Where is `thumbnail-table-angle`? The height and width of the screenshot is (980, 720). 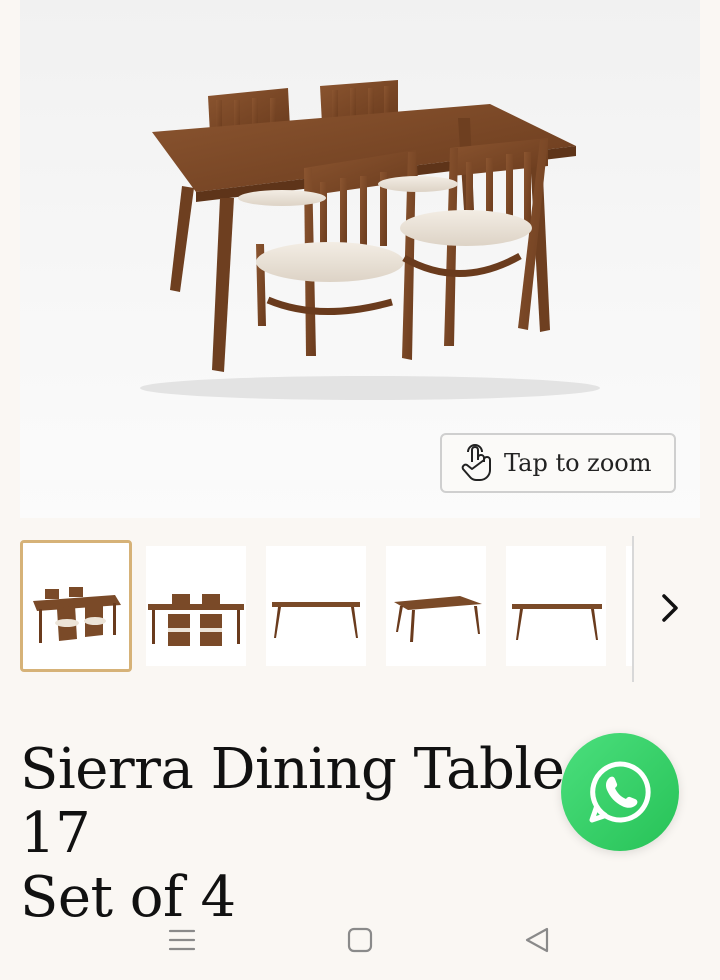
thumbnail-table-angle is located at coordinates (436, 606).